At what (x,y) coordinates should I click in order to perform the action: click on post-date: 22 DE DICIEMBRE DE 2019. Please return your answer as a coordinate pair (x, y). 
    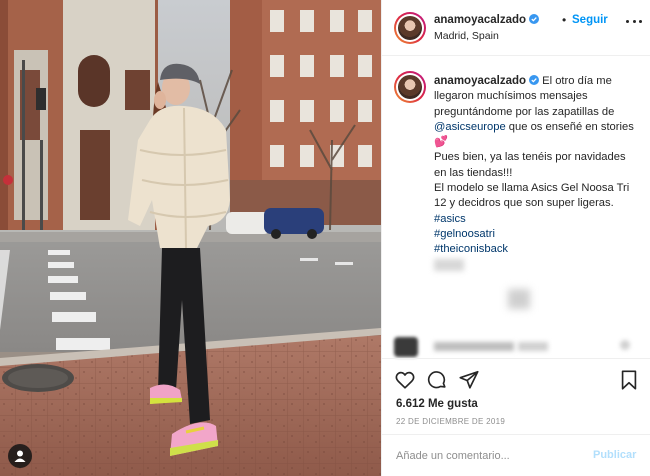
    Looking at the image, I should click on (450, 421).